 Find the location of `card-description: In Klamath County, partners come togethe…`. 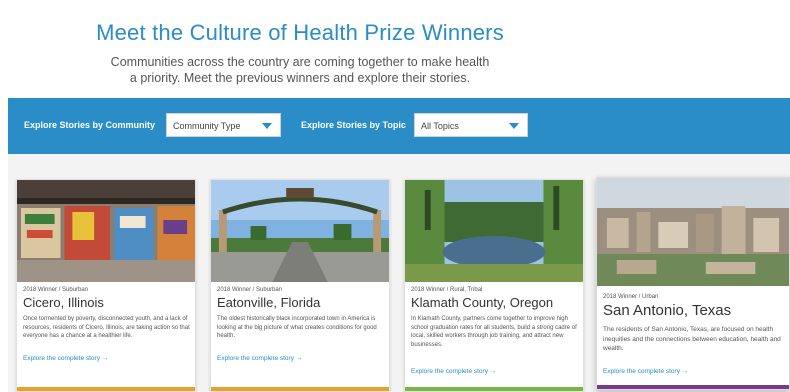

card-description: In Klamath County, partners come togethe… is located at coordinates (494, 332).